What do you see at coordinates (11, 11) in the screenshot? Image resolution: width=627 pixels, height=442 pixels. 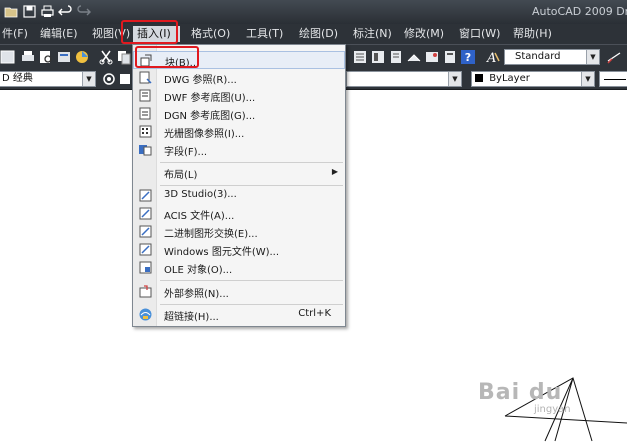 I see `open-folder-icon` at bounding box center [11, 11].